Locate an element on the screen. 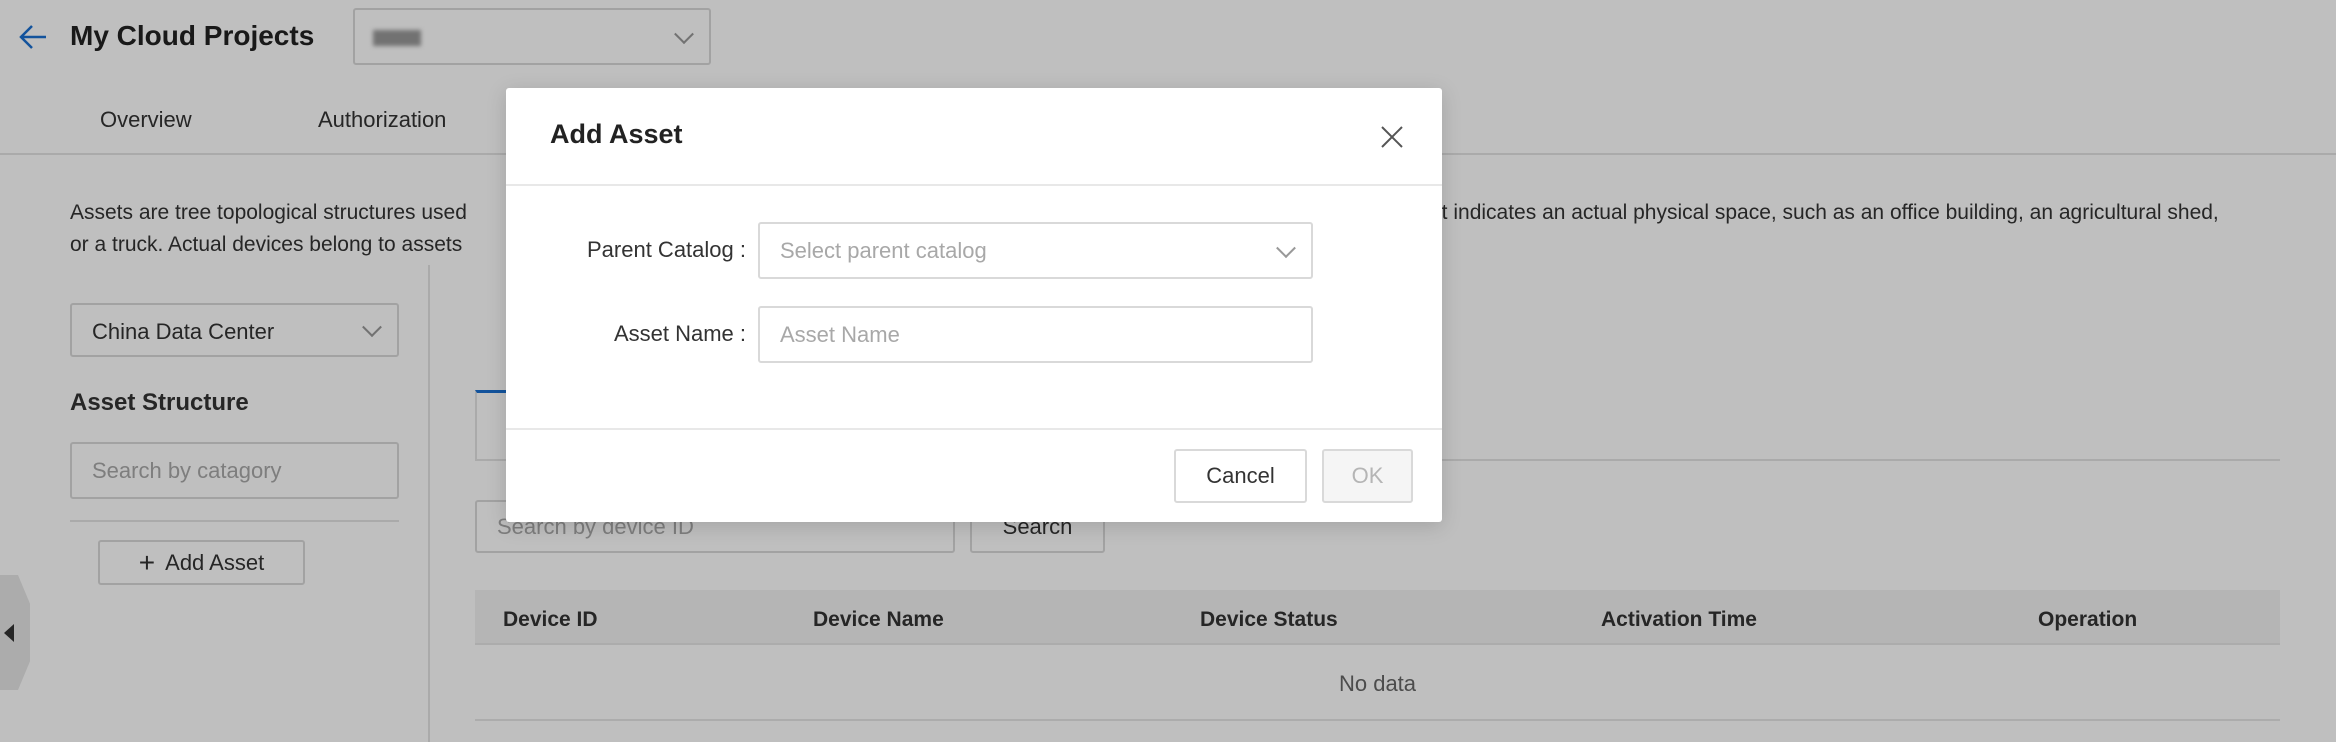  chevron-down-icon is located at coordinates (1286, 247).